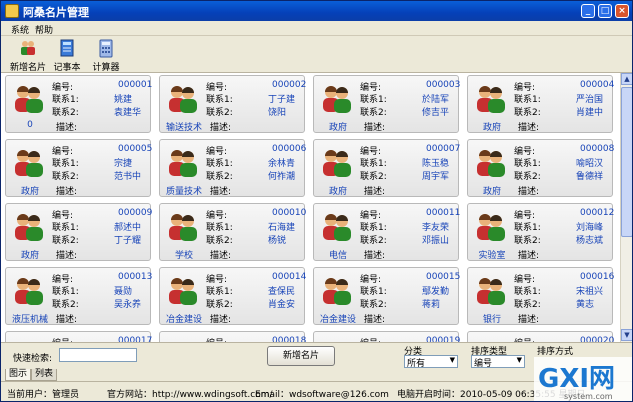 This screenshot has height=402, width=633. I want to click on card-contact2-value: 丁子耀, so click(128, 241).